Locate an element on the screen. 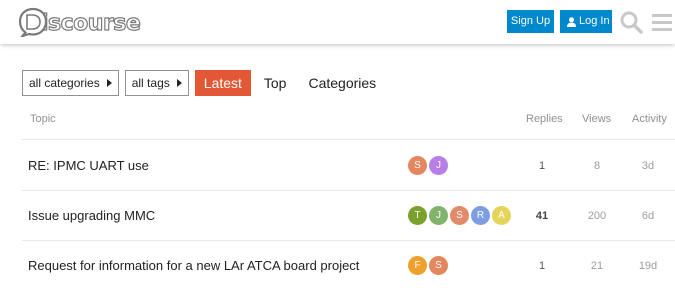 This screenshot has width=675, height=290. avatar: T is located at coordinates (417, 215).